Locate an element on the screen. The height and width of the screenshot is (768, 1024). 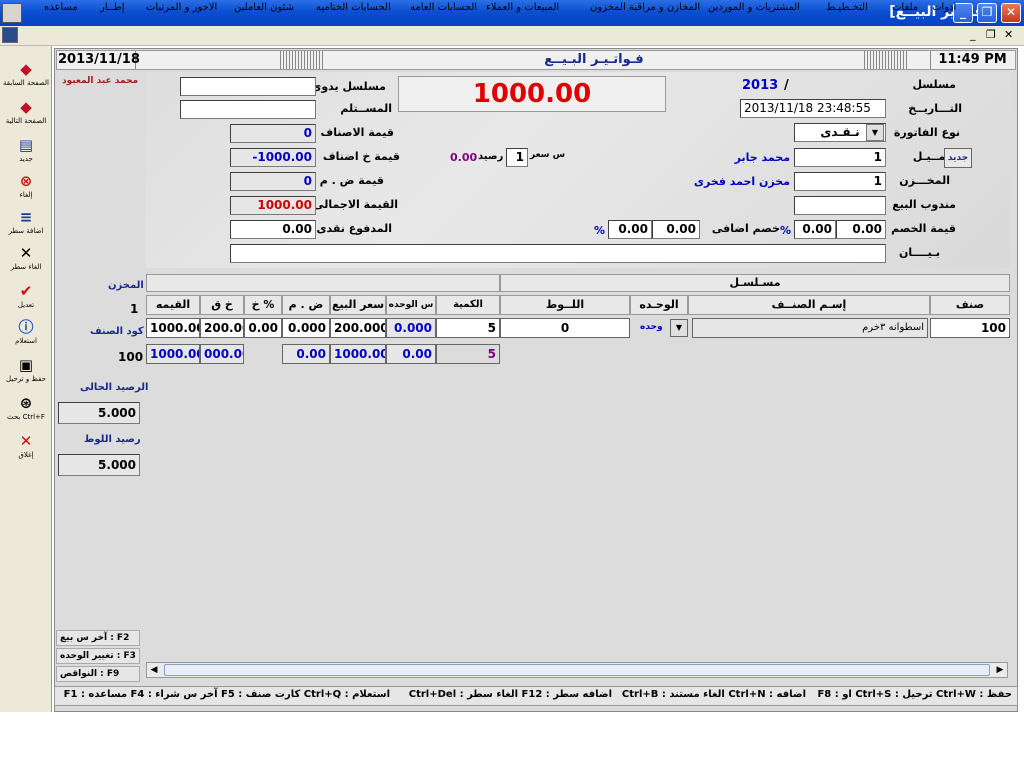
next-page-button: ◆ الصفحة التالية is located at coordinates (26, 116).